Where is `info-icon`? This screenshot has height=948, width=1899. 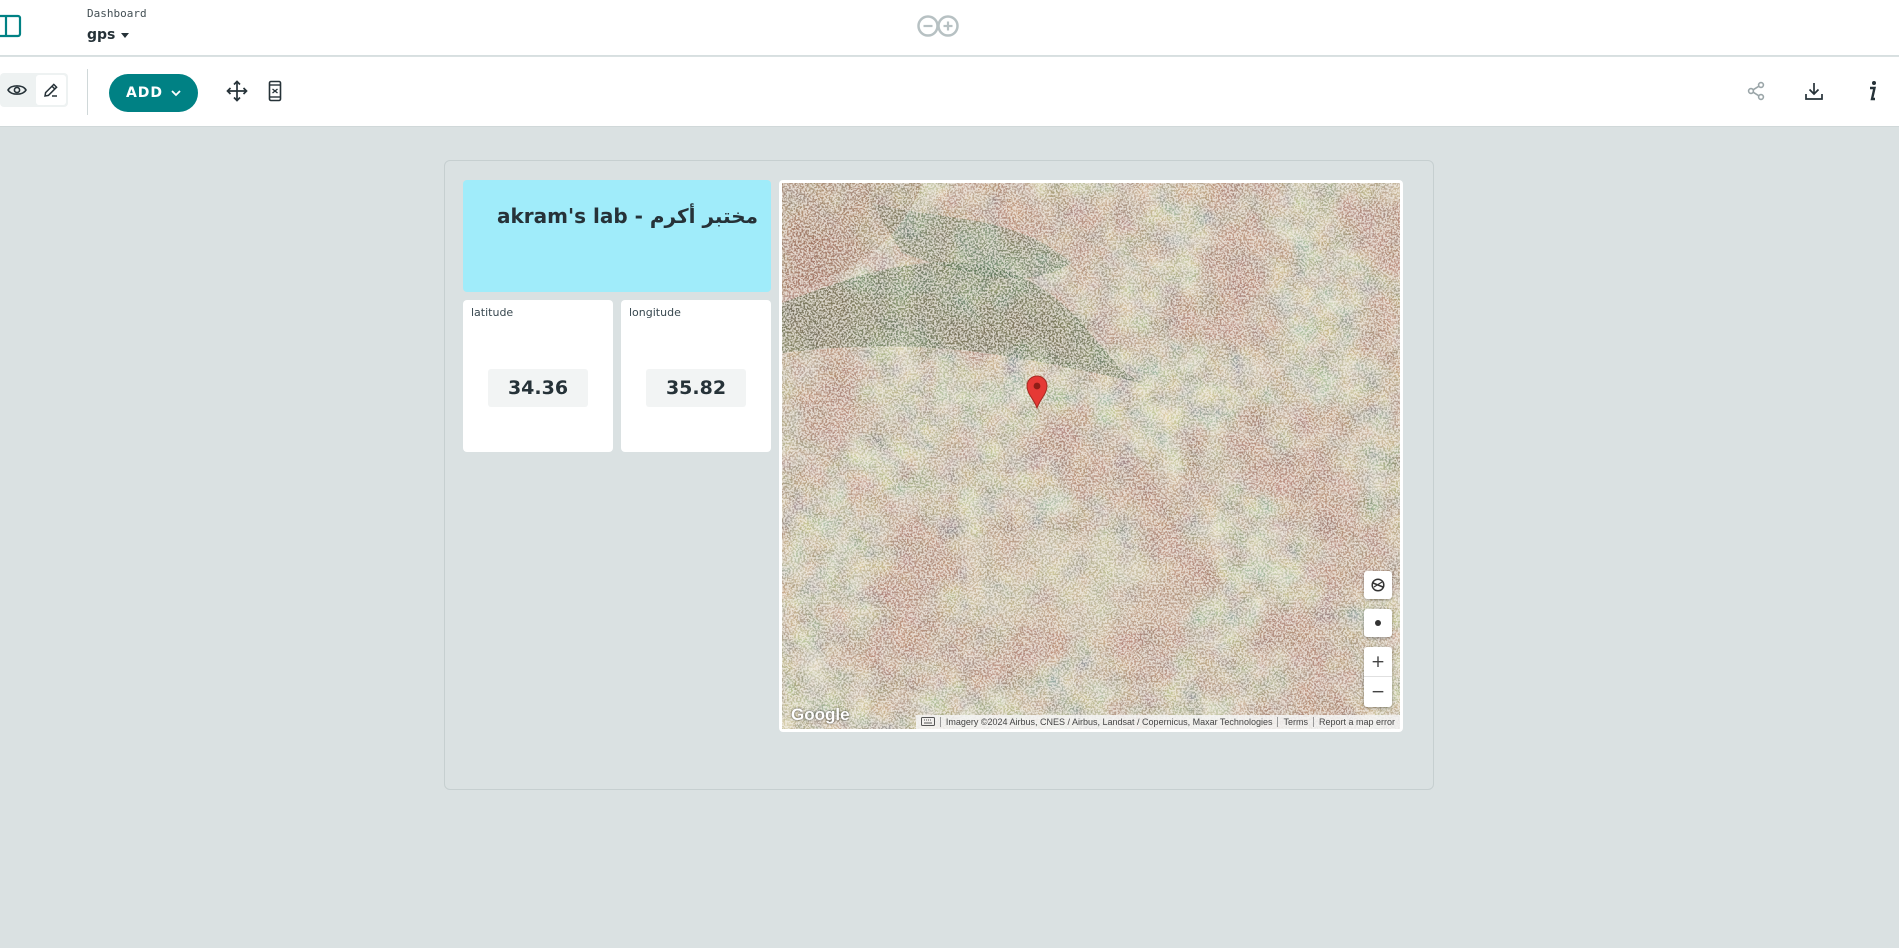 info-icon is located at coordinates (1873, 91).